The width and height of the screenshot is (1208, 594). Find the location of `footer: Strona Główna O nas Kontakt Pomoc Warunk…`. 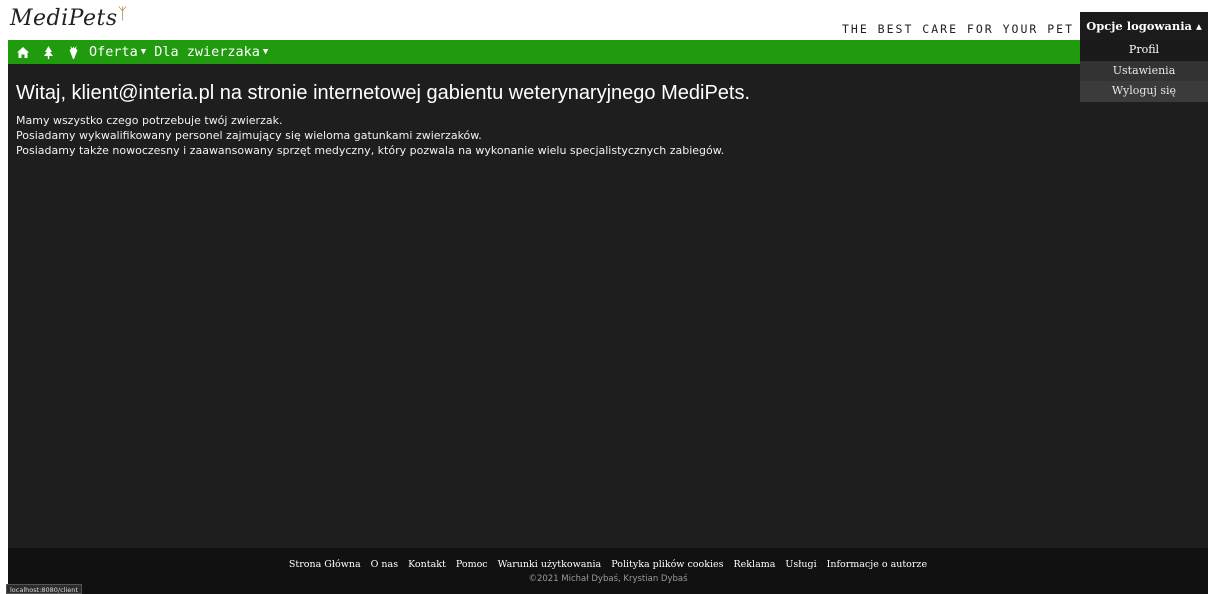

footer: Strona Główna O nas Kontakt Pomoc Warunk… is located at coordinates (608, 571).